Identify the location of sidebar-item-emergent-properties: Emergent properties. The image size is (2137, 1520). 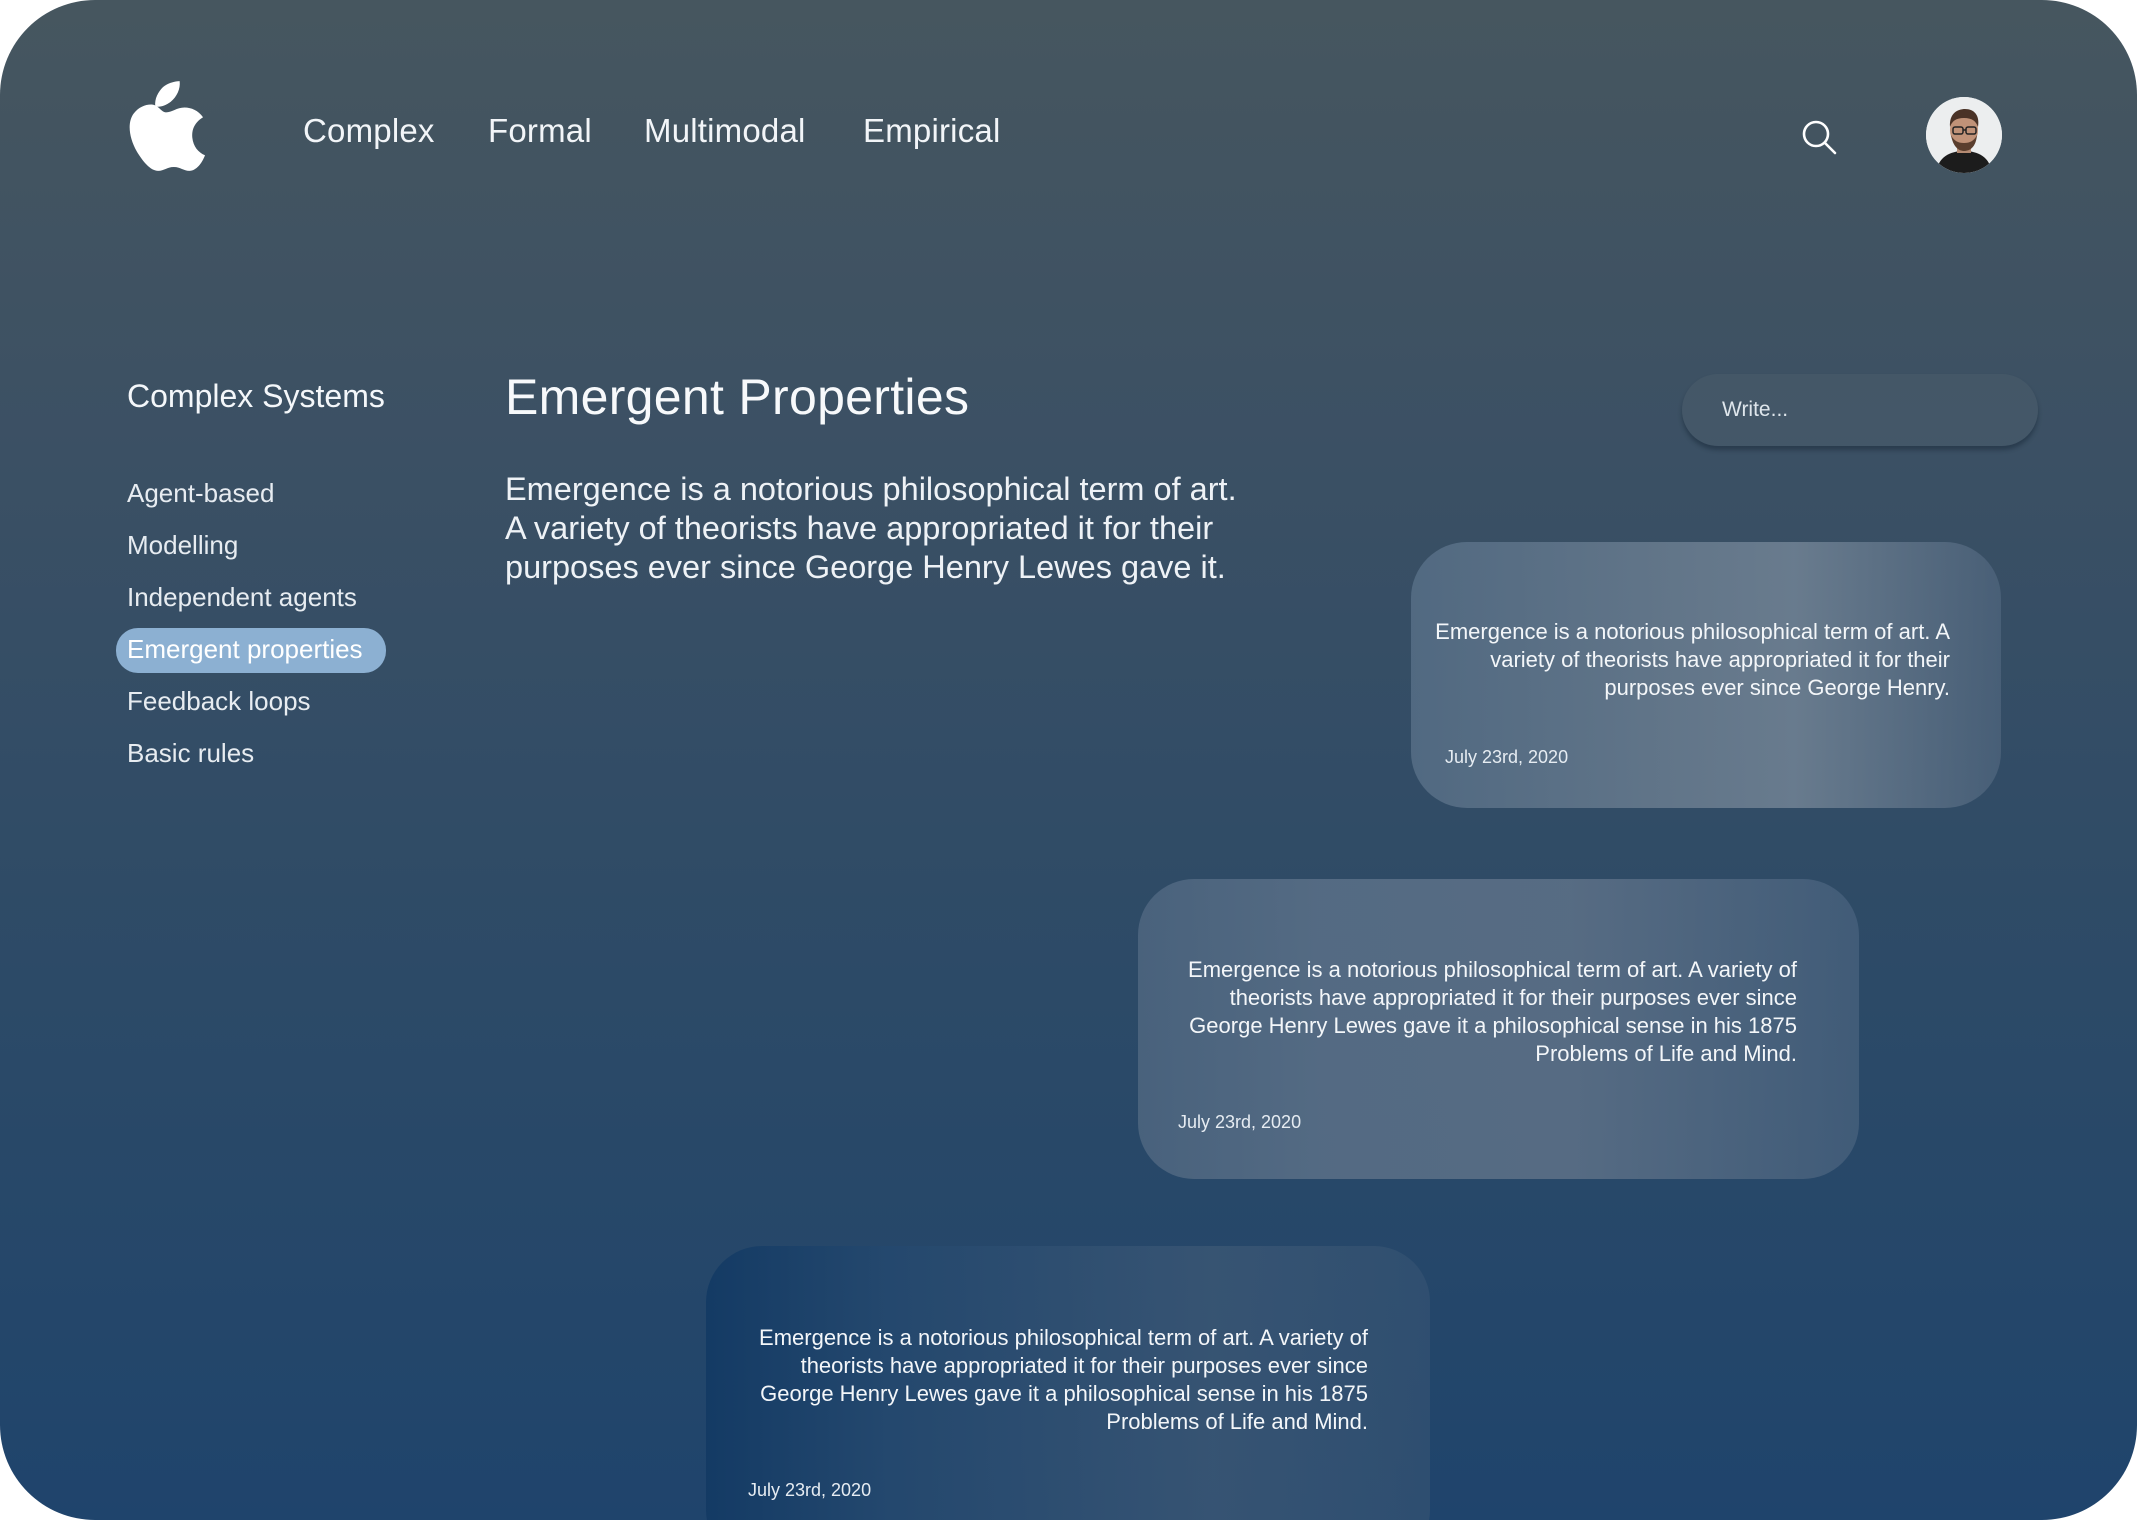
(251, 650).